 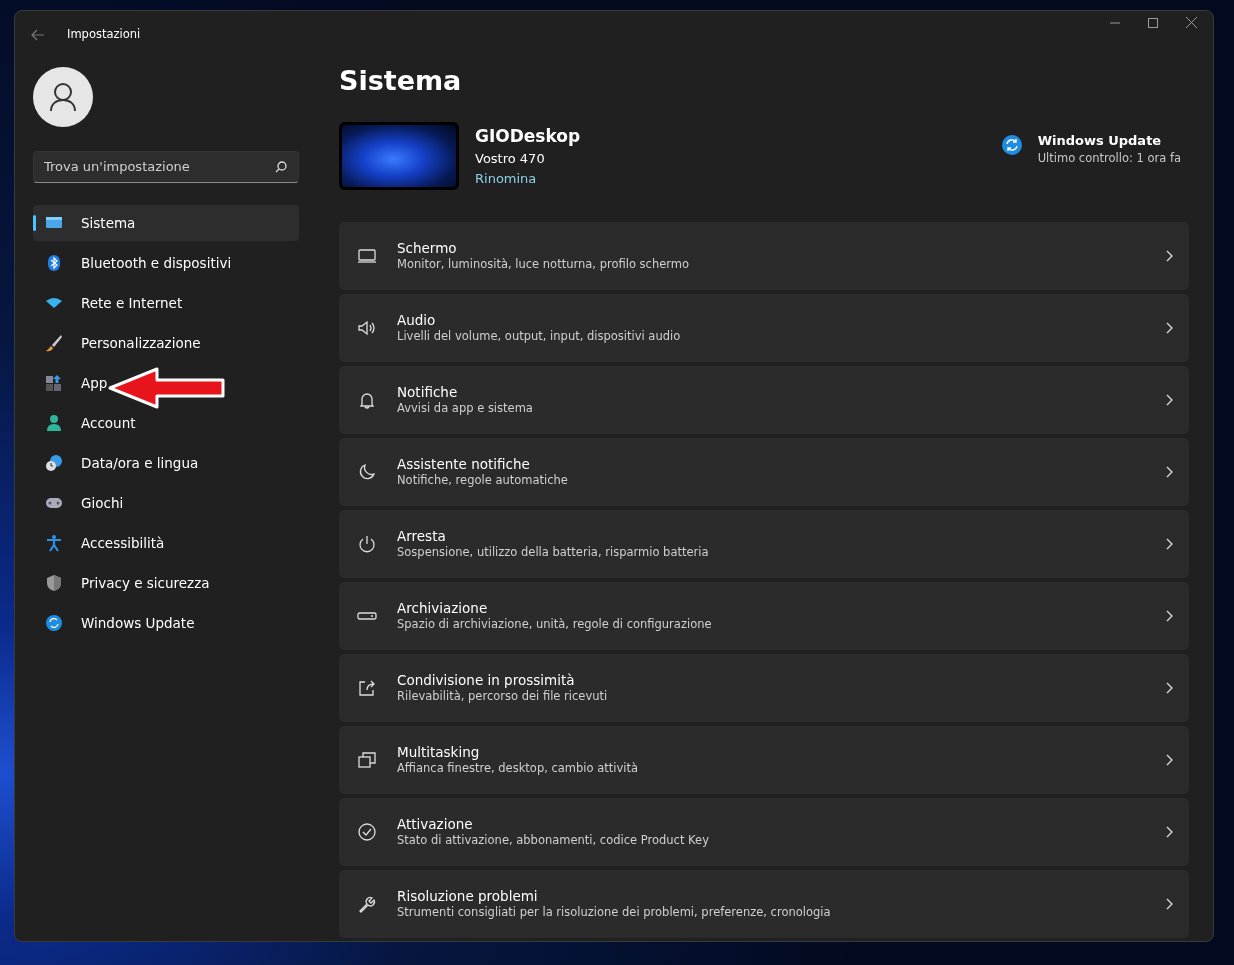 What do you see at coordinates (367, 543) in the screenshot?
I see `power-icon` at bounding box center [367, 543].